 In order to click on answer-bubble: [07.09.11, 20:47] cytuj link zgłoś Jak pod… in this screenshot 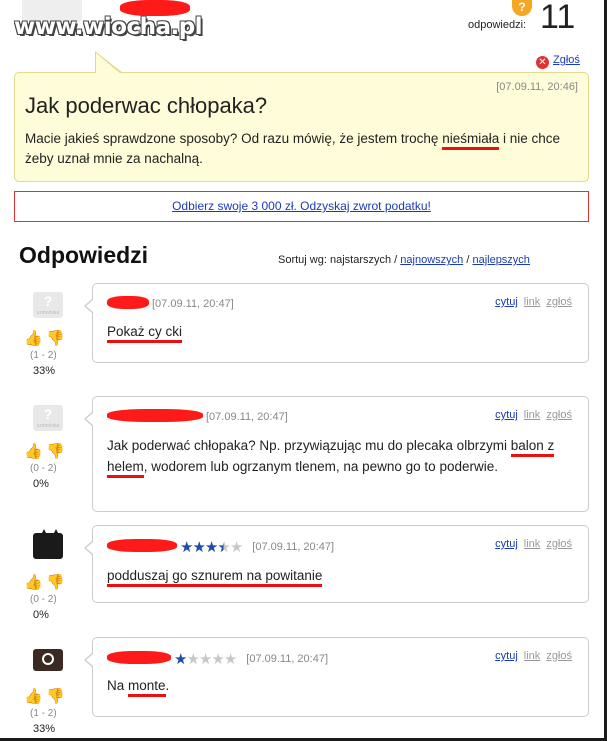, I will do `click(336, 454)`.